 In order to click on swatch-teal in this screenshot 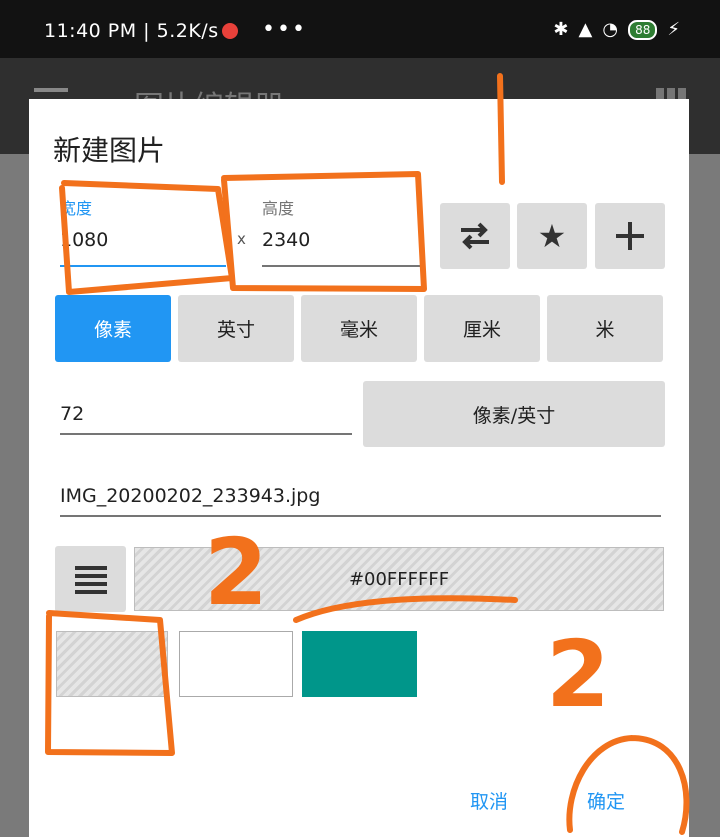, I will do `click(359, 664)`.